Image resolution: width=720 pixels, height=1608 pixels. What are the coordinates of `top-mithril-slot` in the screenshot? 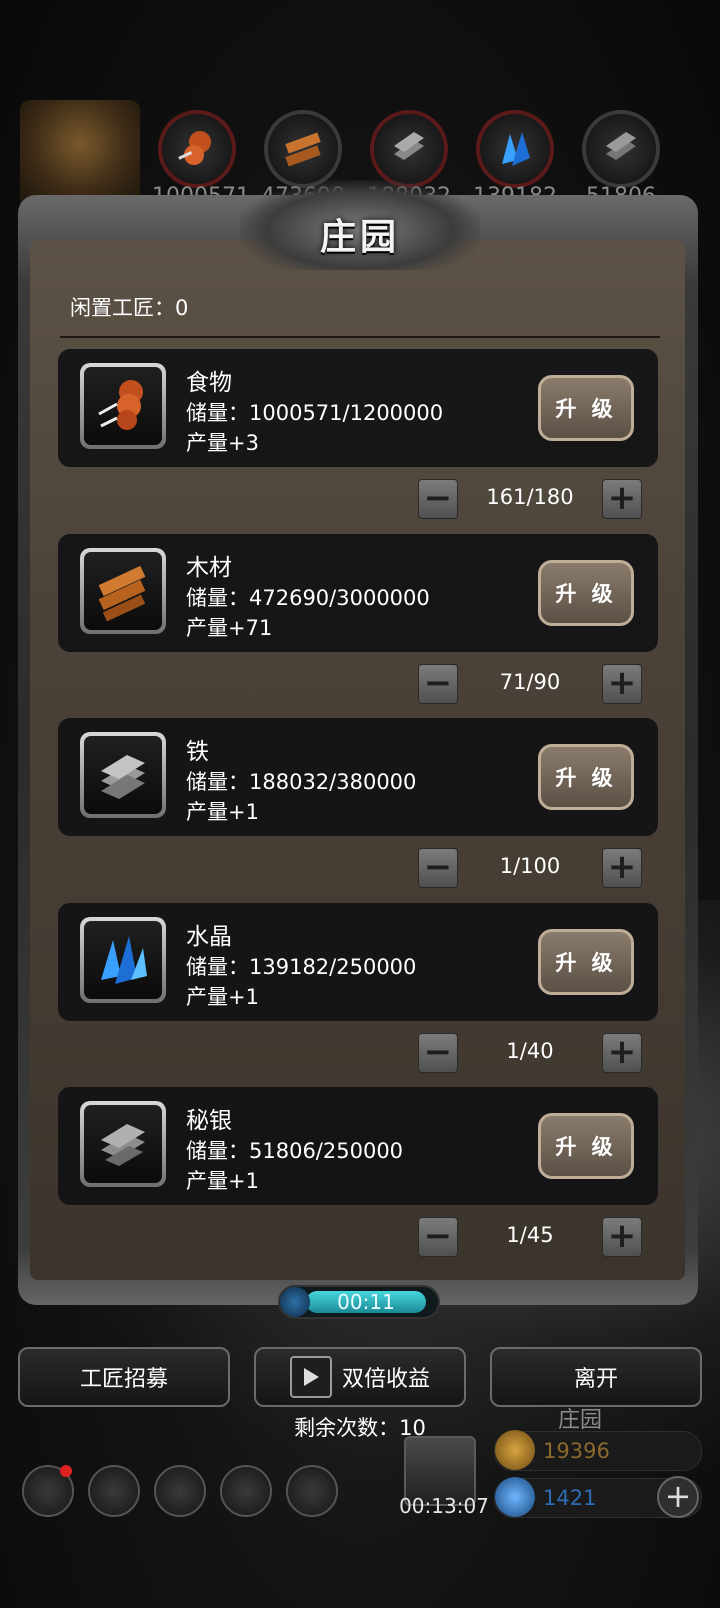 It's located at (621, 149).